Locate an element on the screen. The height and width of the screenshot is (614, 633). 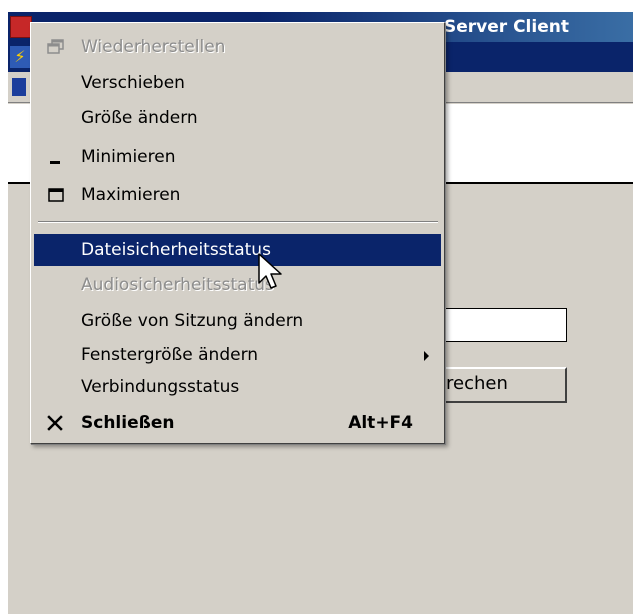
submenu-arrow-icon is located at coordinates (426, 356).